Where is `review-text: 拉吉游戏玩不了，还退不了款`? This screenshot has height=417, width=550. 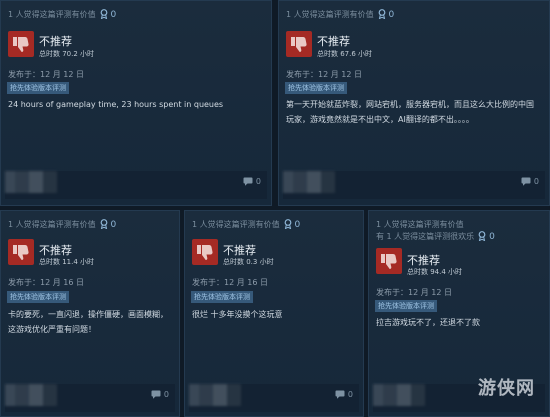 review-text: 拉吉游戏玩不了，还退不了款 is located at coordinates (428, 322).